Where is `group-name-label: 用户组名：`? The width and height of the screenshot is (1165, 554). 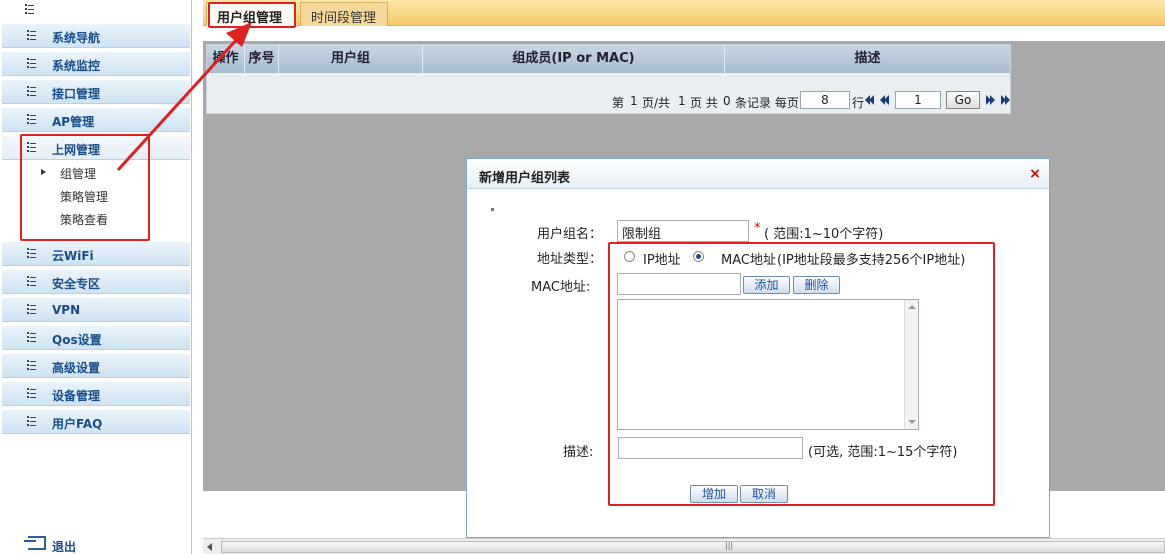 group-name-label: 用户组名： is located at coordinates (570, 234).